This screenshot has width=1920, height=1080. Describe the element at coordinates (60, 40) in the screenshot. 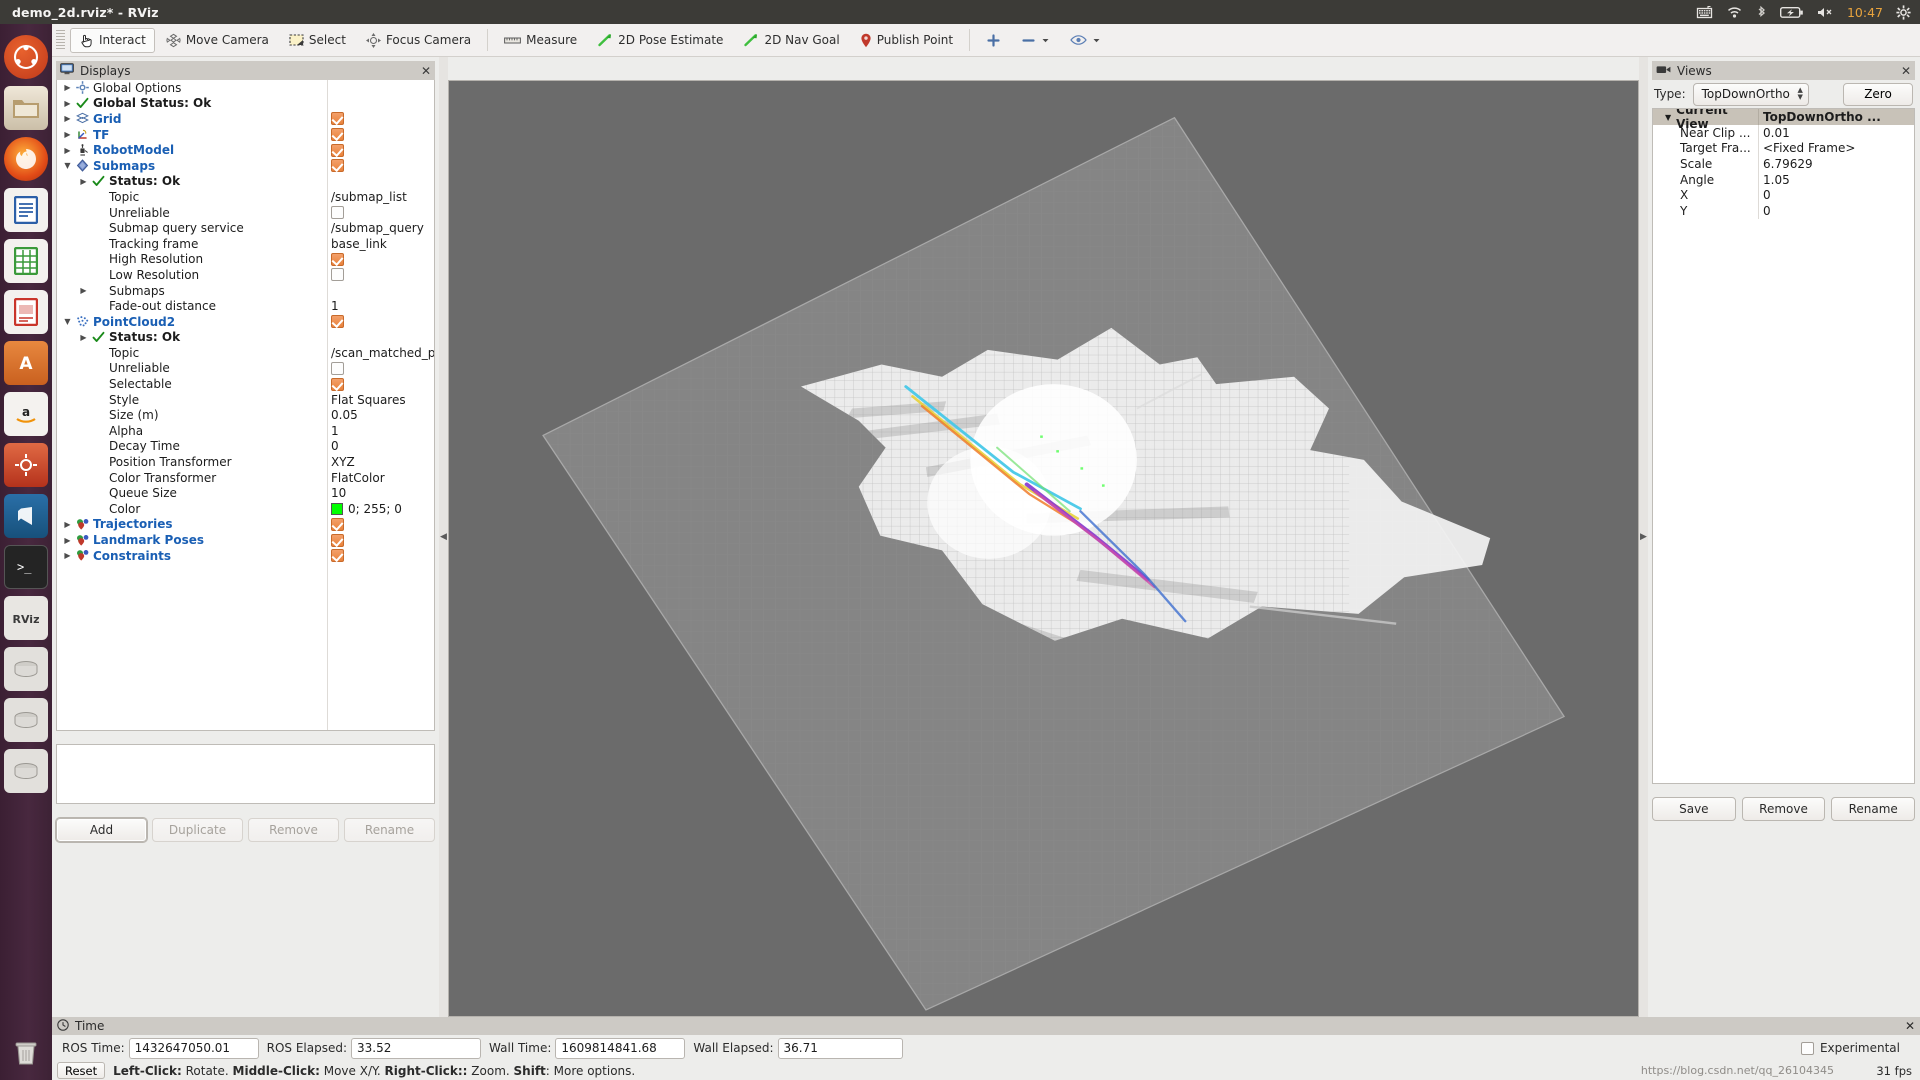

I see `toolbar-grip` at that location.